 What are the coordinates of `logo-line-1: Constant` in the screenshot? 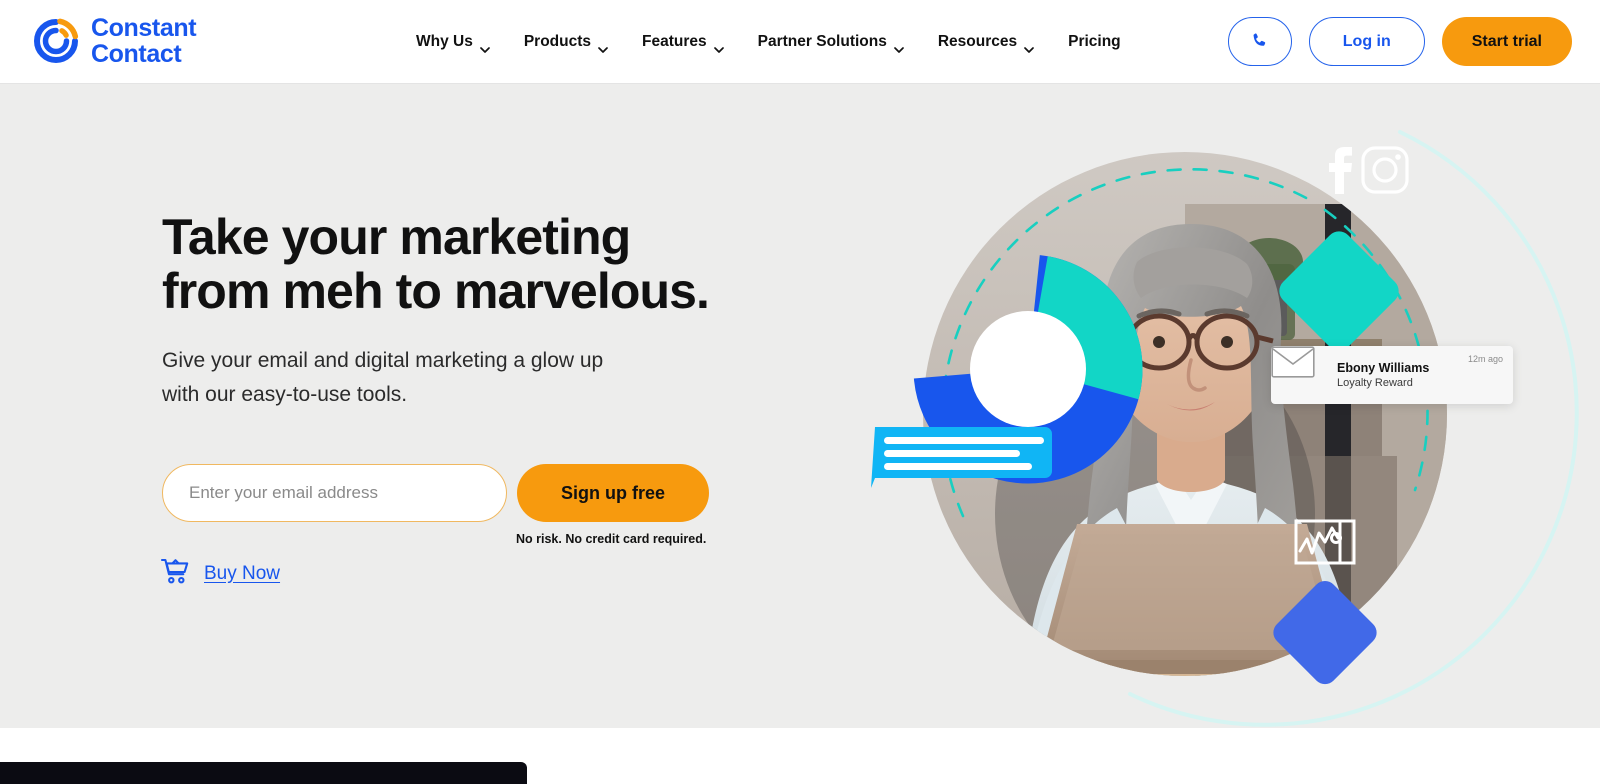 It's located at (144, 28).